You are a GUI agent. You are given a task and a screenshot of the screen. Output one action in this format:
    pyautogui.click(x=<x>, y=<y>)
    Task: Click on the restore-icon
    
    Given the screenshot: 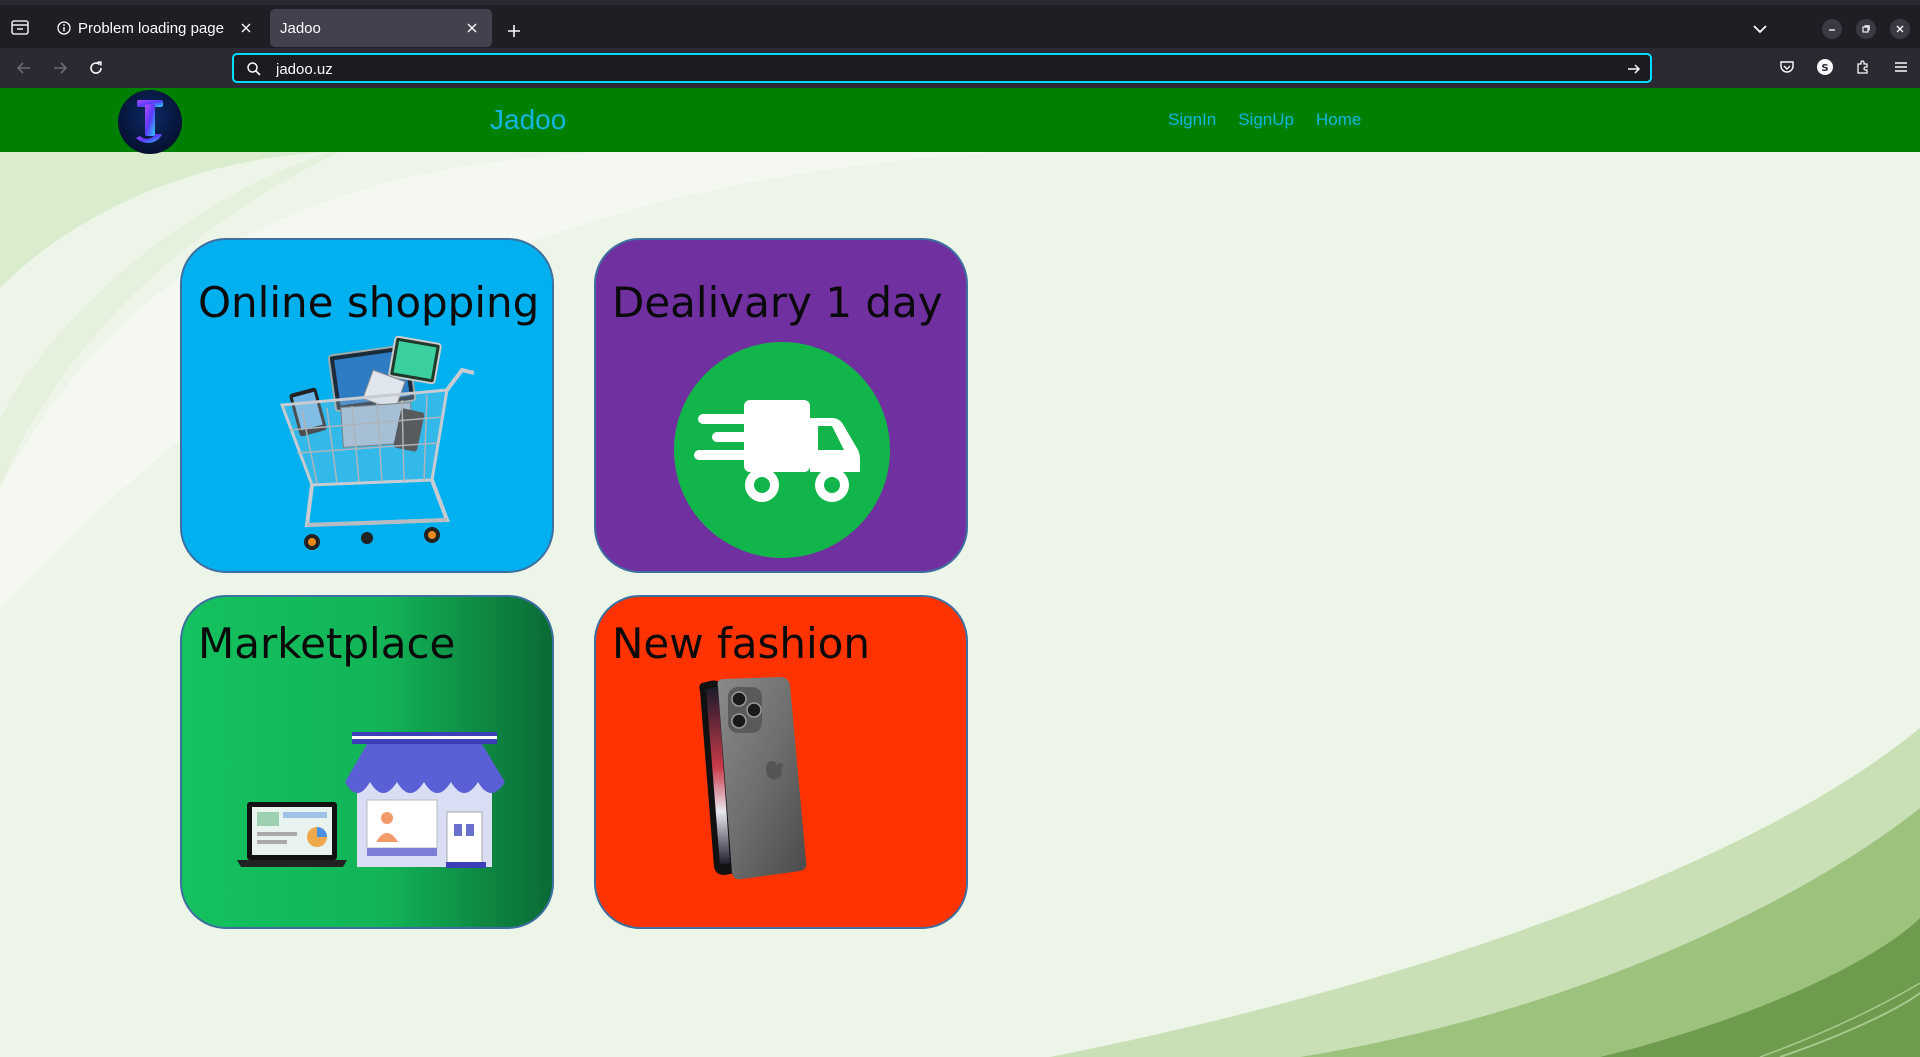 What is the action you would take?
    pyautogui.click(x=1866, y=29)
    